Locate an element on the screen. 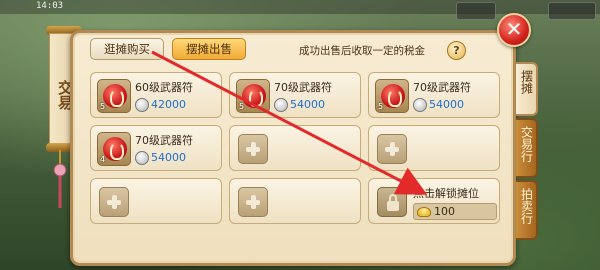  tab-stall-sell: 摆摊出售 is located at coordinates (209, 49).